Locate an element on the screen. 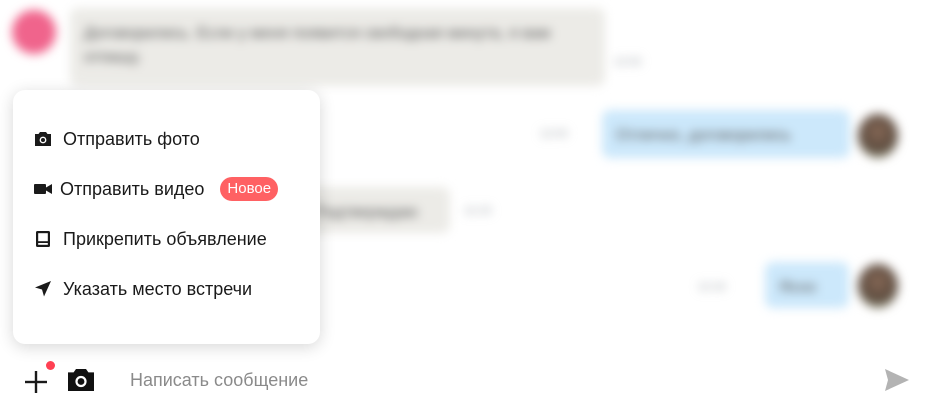  listing-icon is located at coordinates (43, 239).